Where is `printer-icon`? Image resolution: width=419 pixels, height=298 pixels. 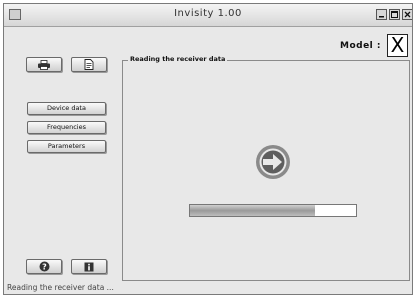 printer-icon is located at coordinates (44, 64).